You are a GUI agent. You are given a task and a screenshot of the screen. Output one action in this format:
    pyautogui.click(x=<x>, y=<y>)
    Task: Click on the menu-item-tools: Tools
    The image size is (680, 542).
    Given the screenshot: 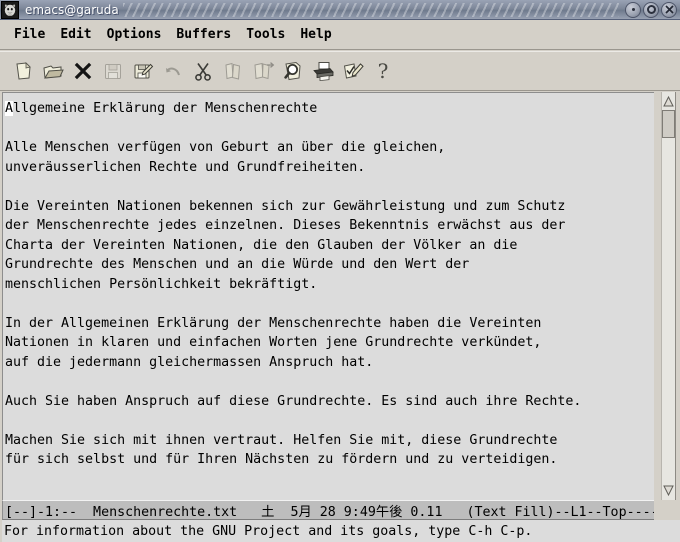 What is the action you would take?
    pyautogui.click(x=269, y=34)
    